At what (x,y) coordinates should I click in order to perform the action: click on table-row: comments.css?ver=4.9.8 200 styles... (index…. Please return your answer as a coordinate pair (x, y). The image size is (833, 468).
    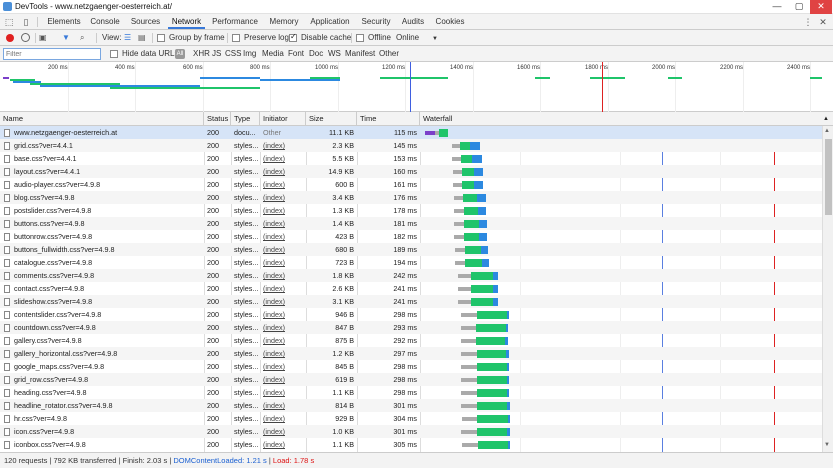
    Looking at the image, I should click on (411, 275).